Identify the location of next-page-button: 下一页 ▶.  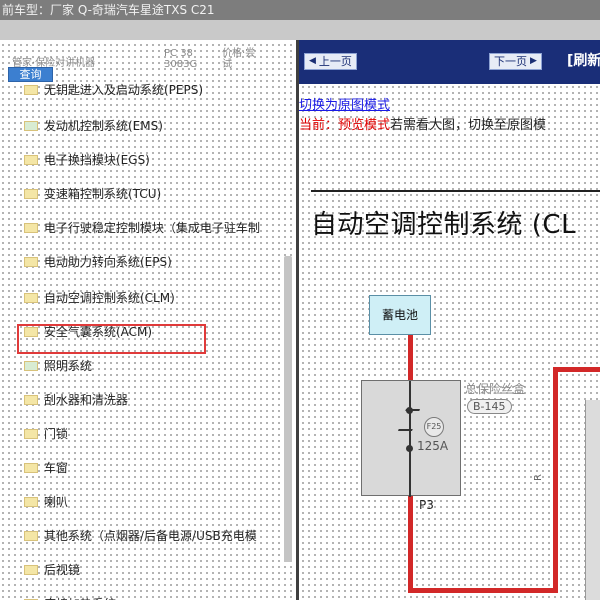
(515, 61).